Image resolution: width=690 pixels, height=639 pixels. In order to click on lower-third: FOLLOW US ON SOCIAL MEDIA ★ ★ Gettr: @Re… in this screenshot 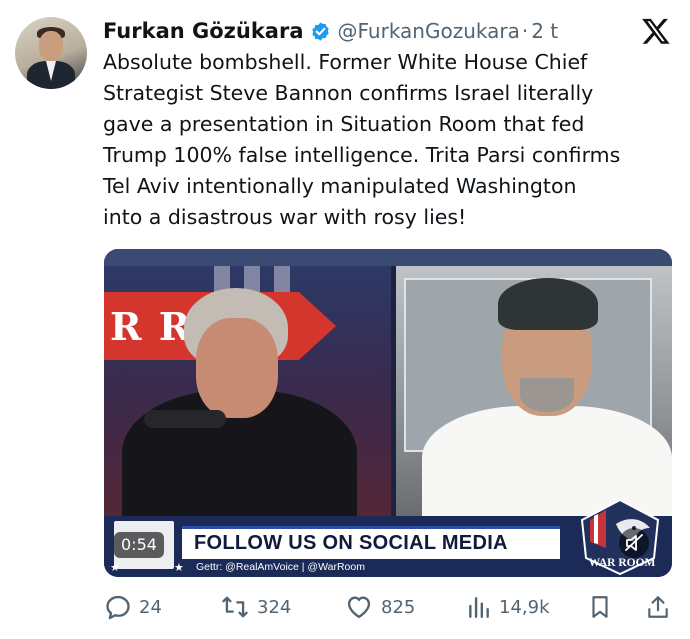, I will do `click(388, 537)`.